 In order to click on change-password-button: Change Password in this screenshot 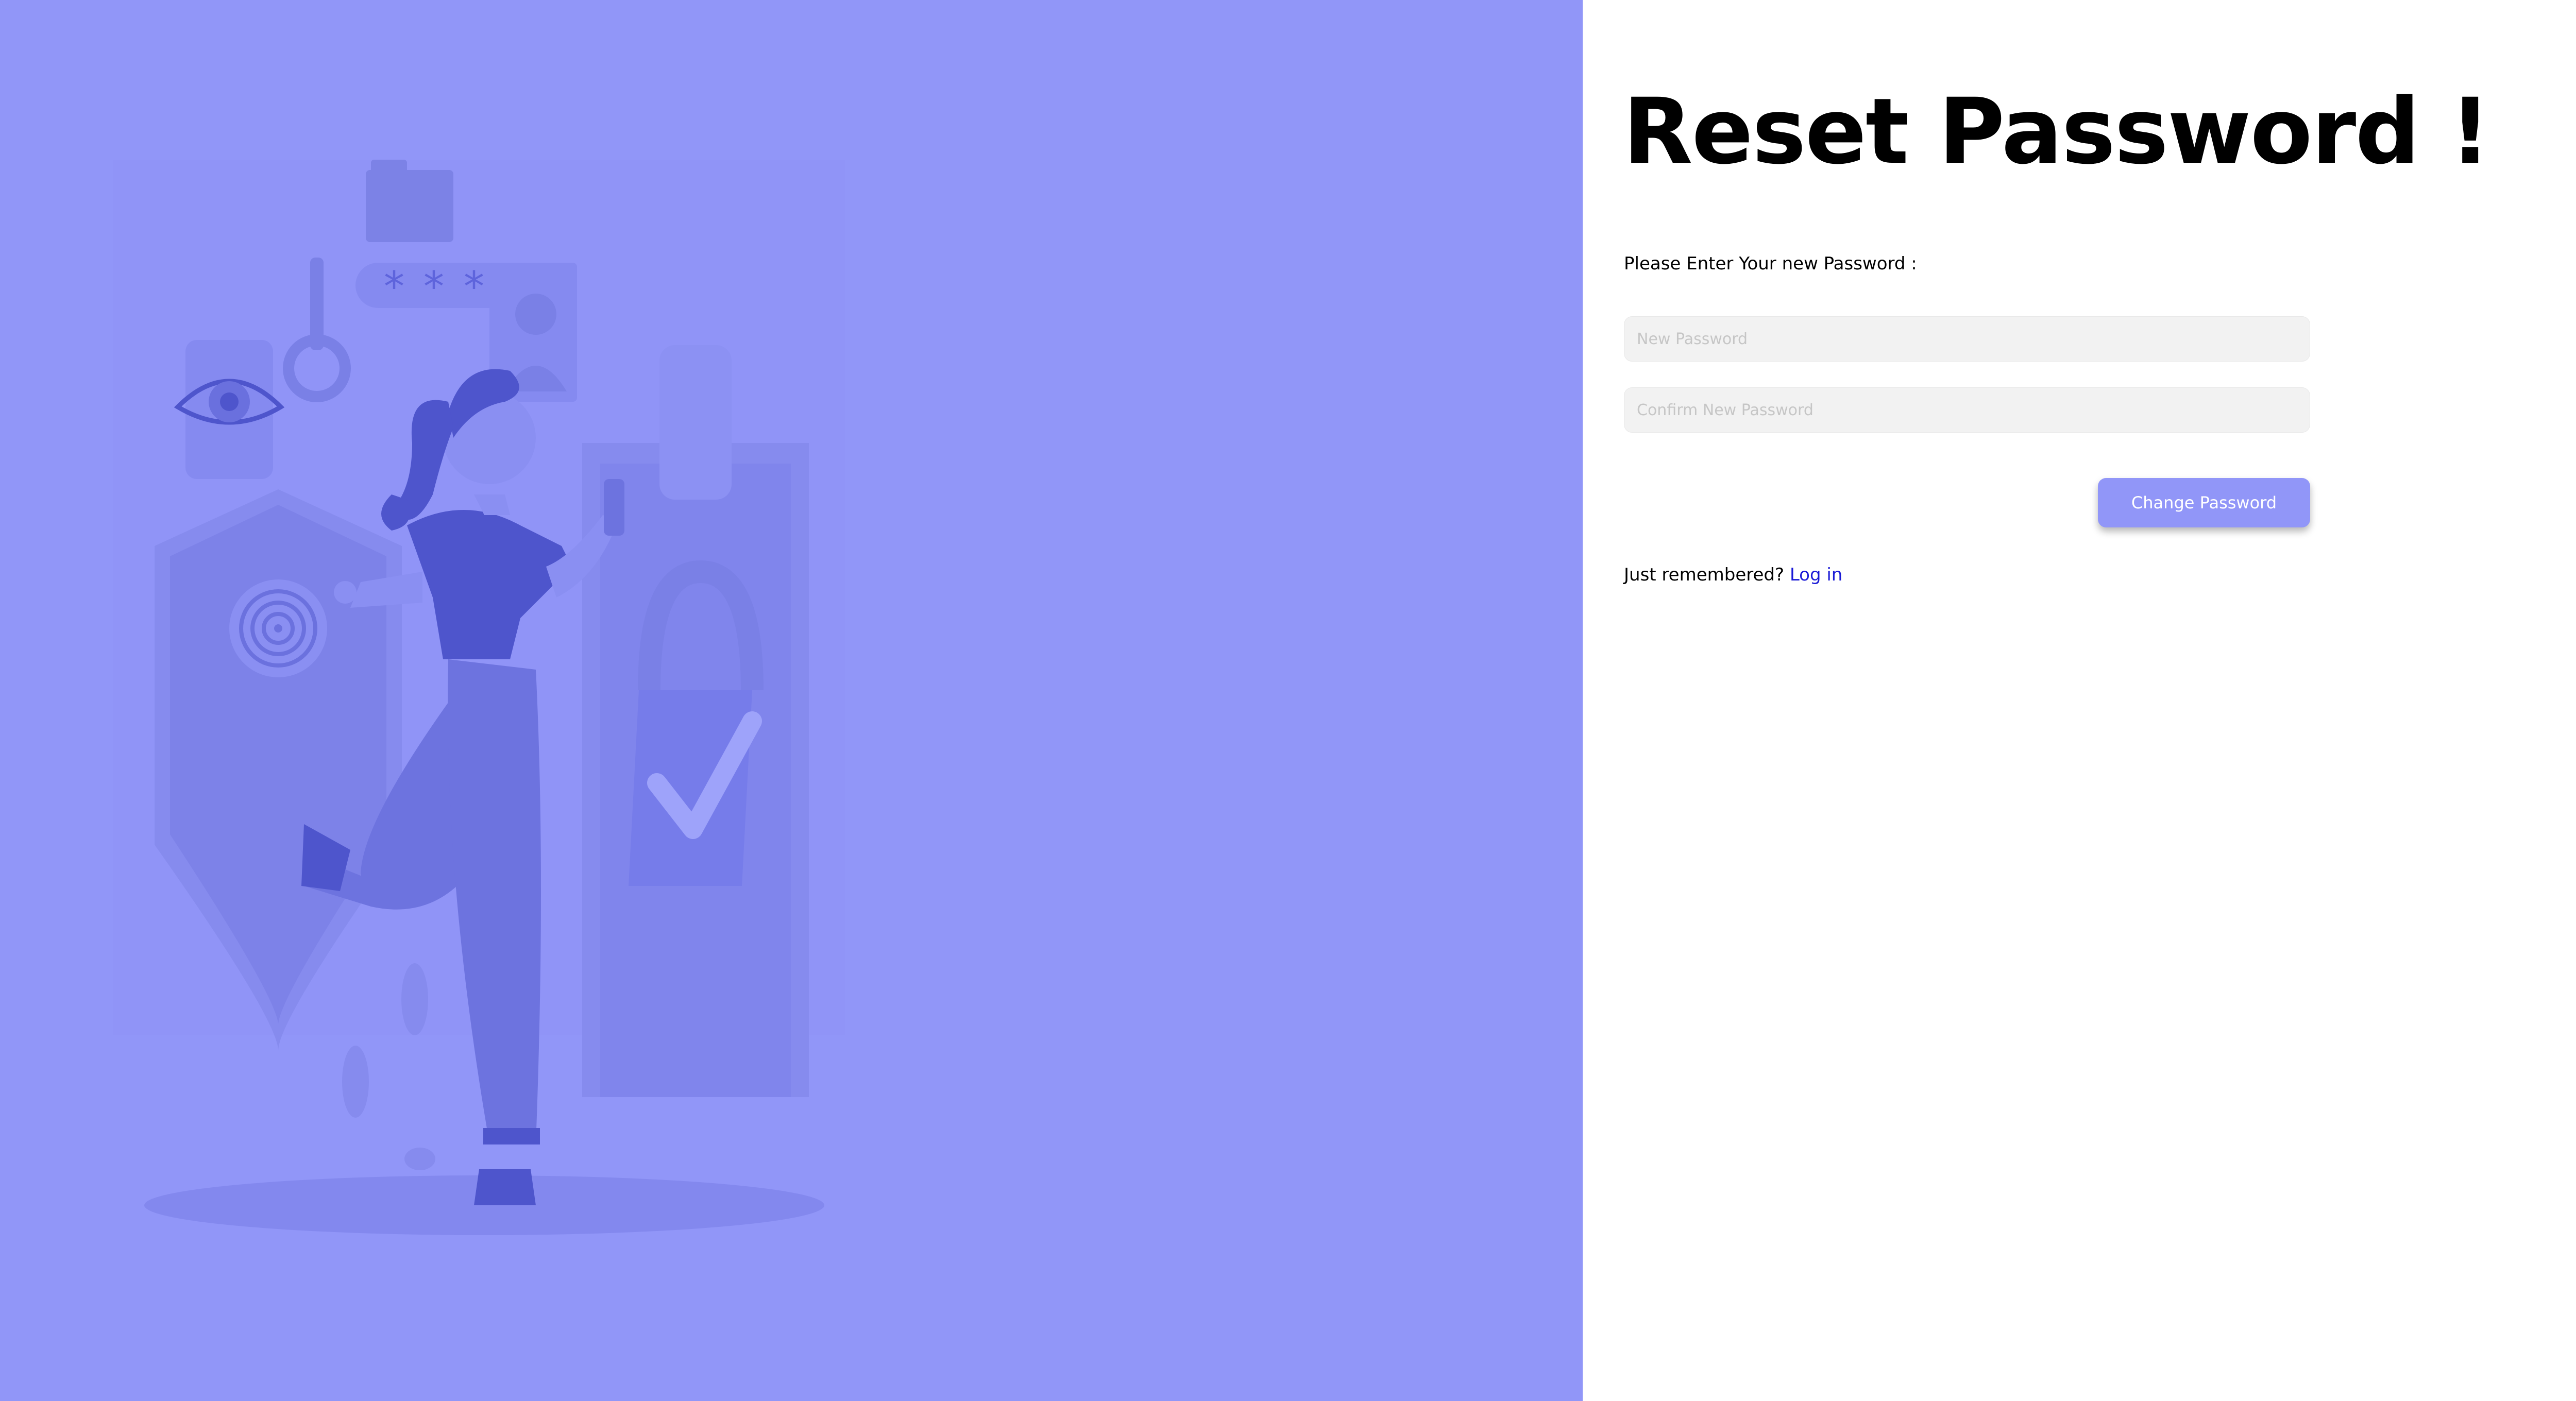, I will do `click(2204, 502)`.